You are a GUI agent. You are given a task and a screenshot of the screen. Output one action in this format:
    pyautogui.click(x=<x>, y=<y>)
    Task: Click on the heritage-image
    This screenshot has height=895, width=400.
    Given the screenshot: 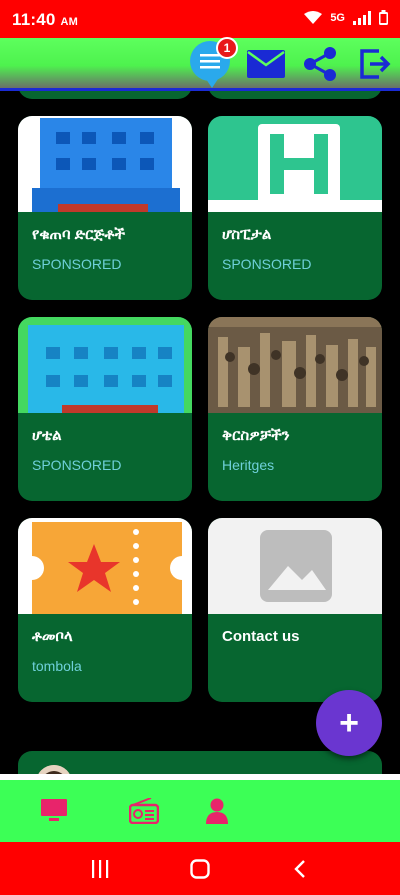 What is the action you would take?
    pyautogui.click(x=295, y=365)
    